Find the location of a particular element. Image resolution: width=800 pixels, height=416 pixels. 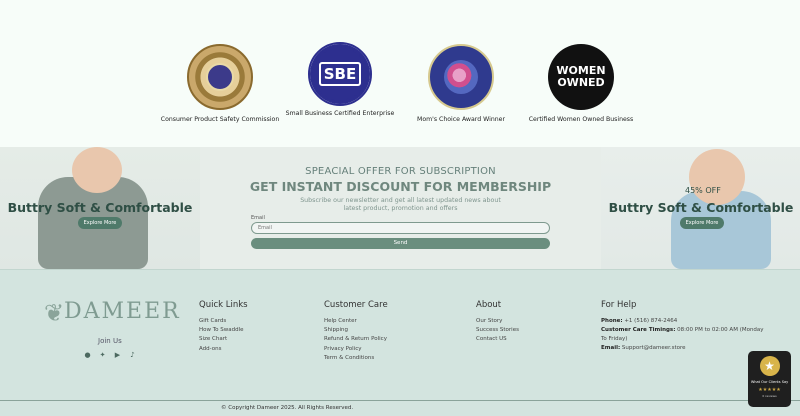

tiktok-icon: ♪ is located at coordinates (132, 354).